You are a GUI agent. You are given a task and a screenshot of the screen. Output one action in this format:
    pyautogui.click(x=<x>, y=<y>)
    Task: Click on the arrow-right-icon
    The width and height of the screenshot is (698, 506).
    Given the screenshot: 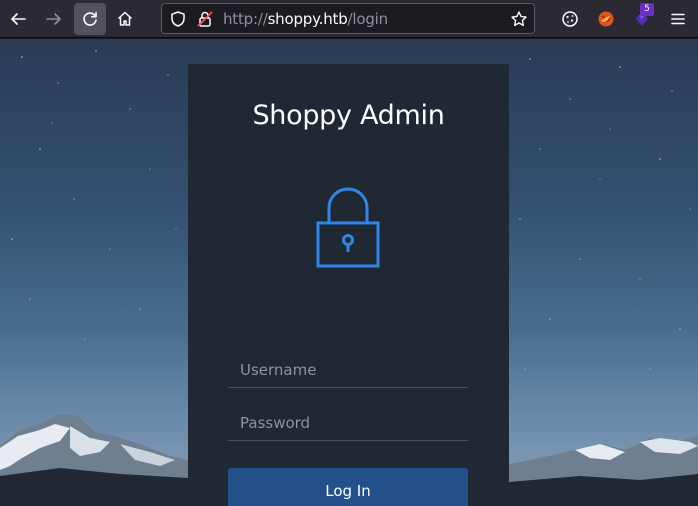 What is the action you would take?
    pyautogui.click(x=53, y=19)
    